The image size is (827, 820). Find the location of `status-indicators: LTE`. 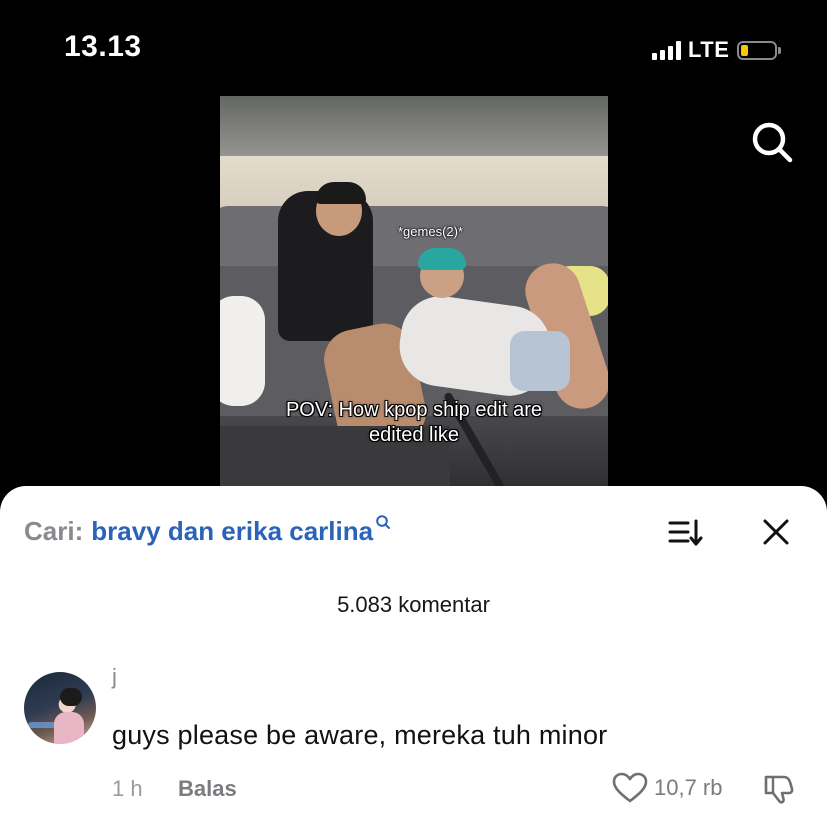

status-indicators: LTE is located at coordinates (717, 50).